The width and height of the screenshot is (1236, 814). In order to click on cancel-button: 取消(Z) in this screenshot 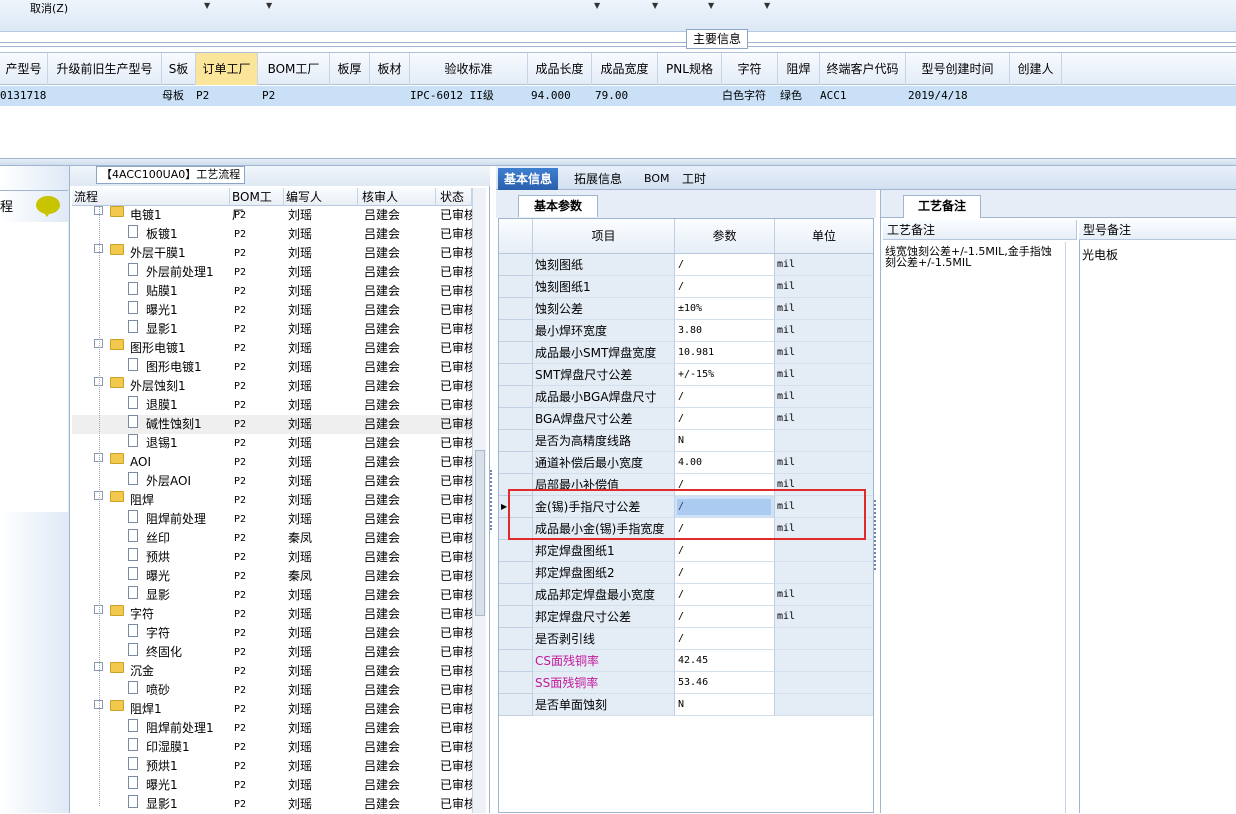, I will do `click(49, 8)`.